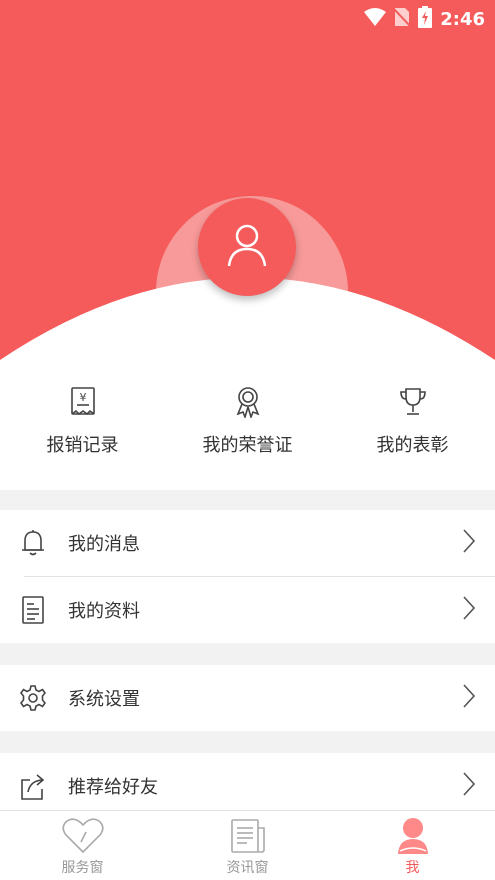 This screenshot has width=495, height=880. I want to click on quick-action-label: 我的荣誉证, so click(247, 445).